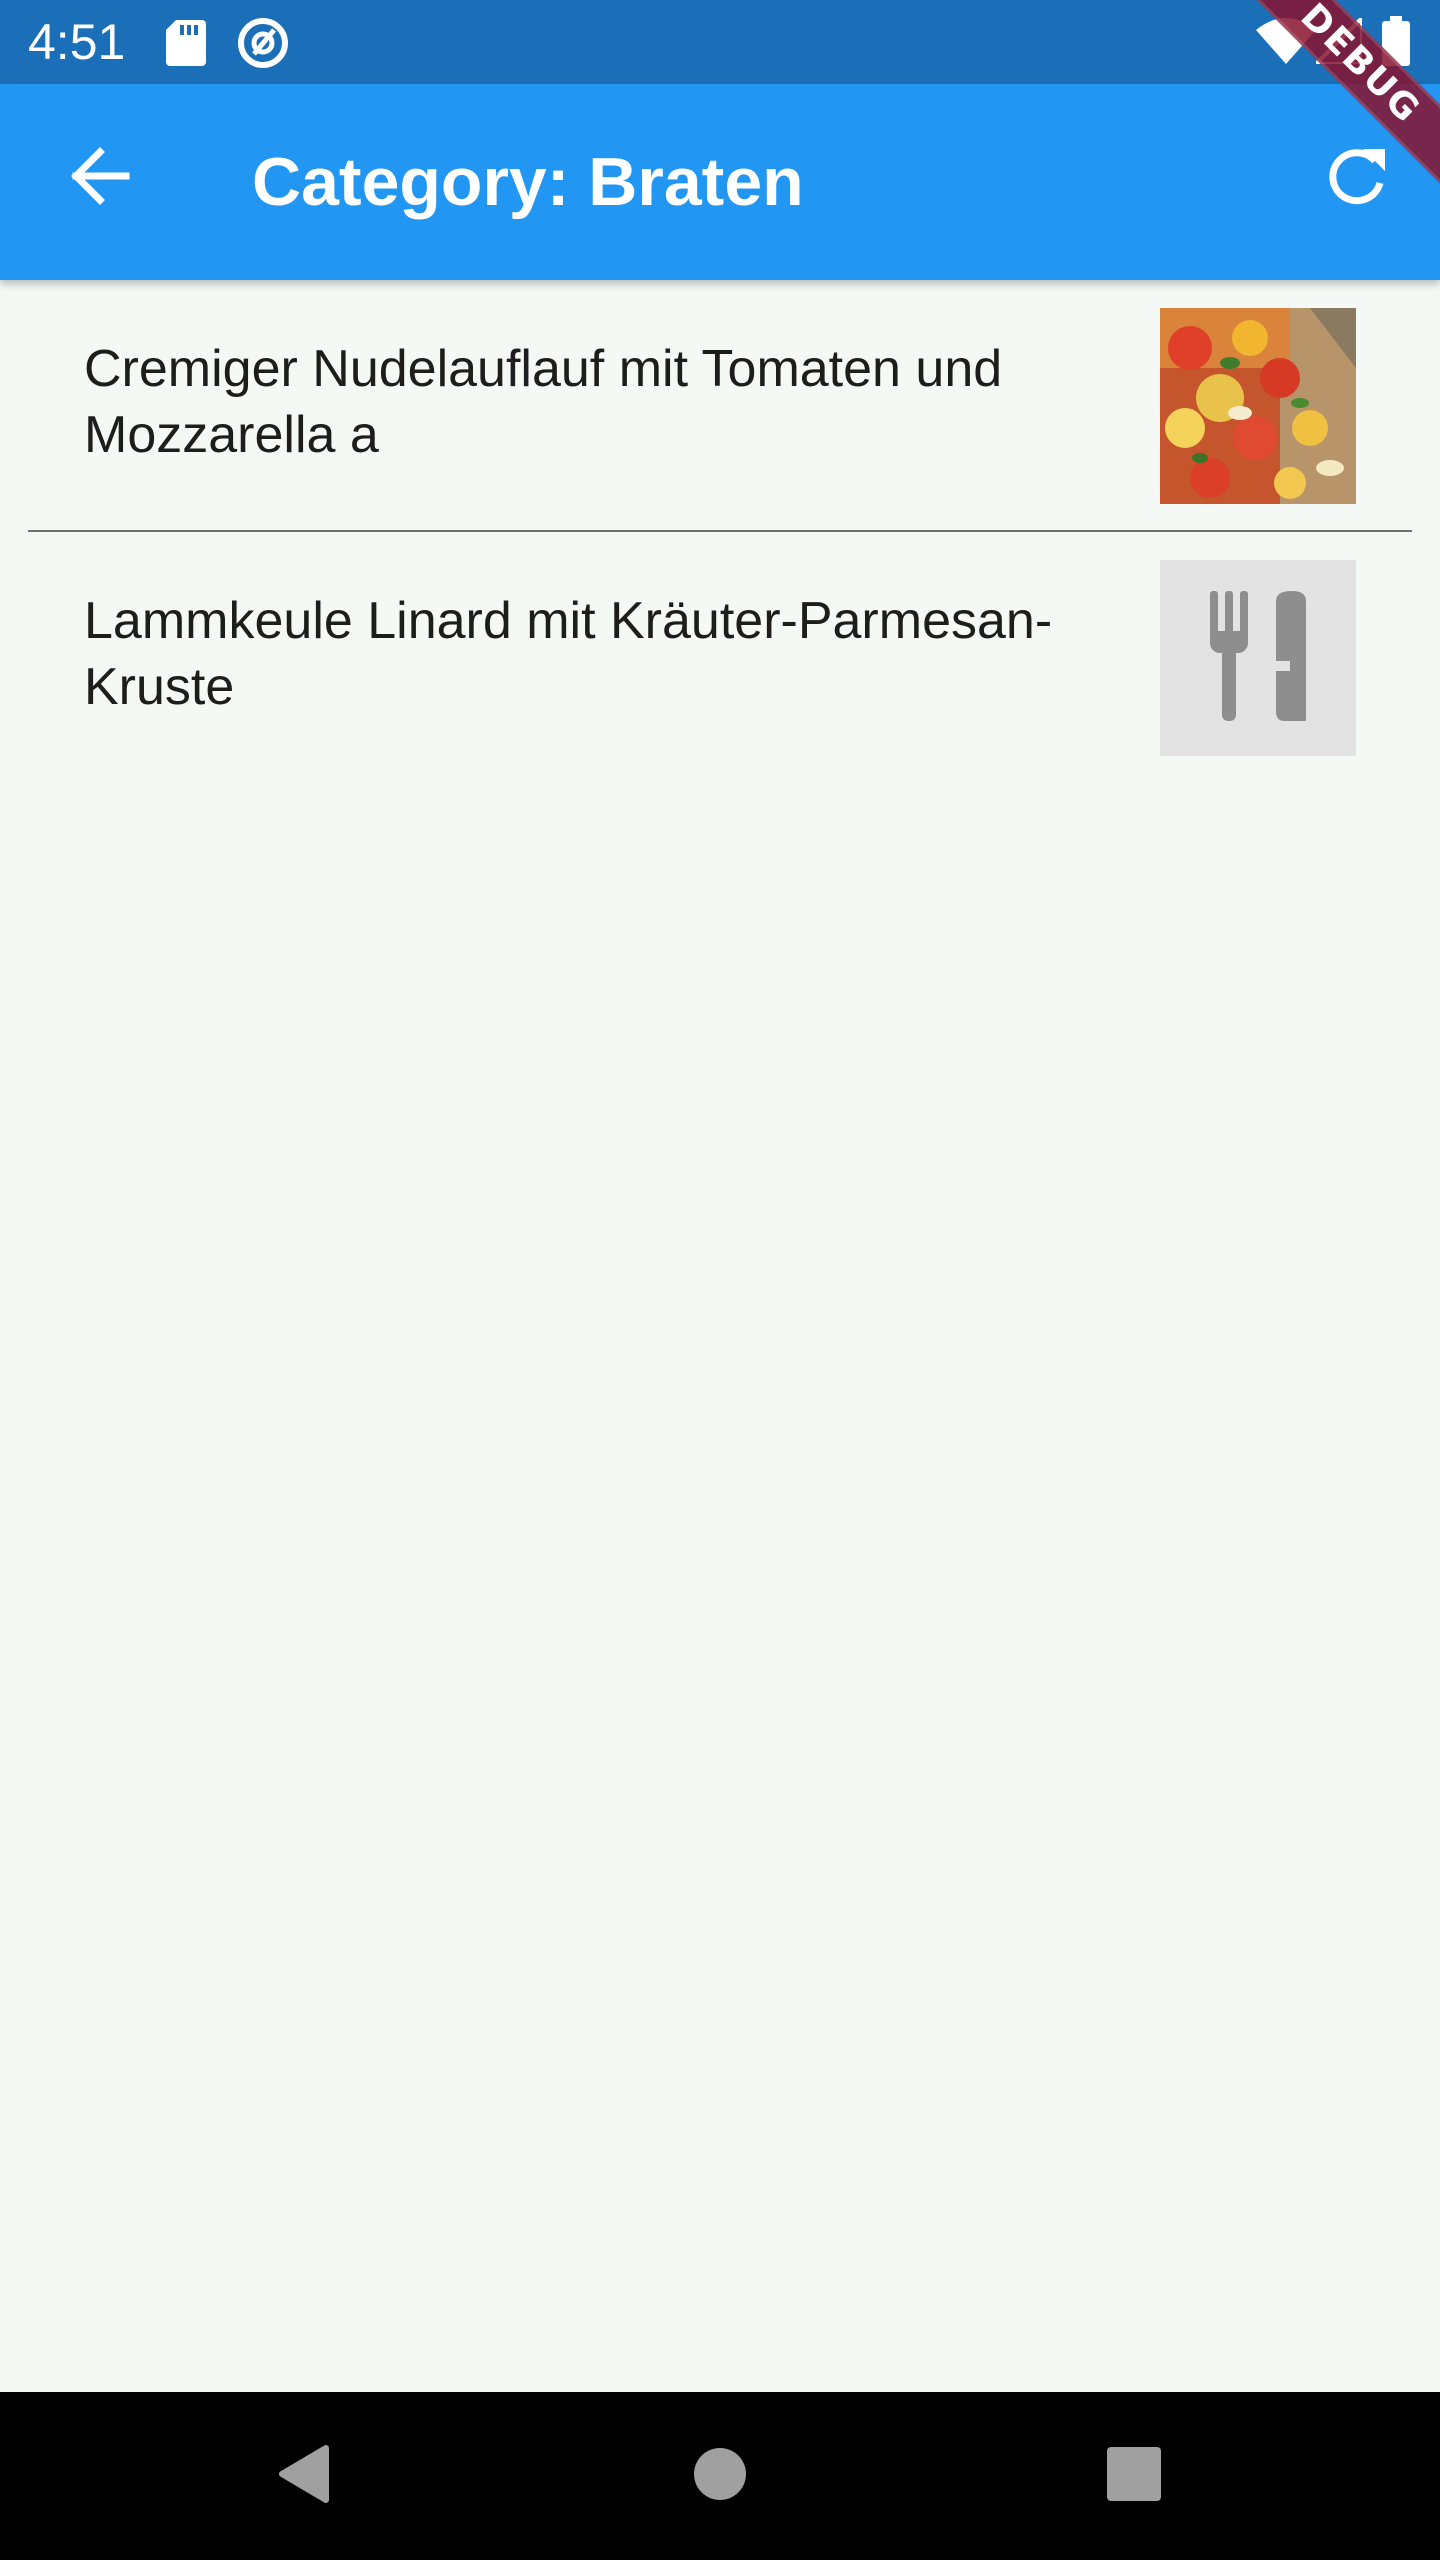 The height and width of the screenshot is (2560, 1440). Describe the element at coordinates (77, 42) in the screenshot. I see `status-time: 4:51` at that location.